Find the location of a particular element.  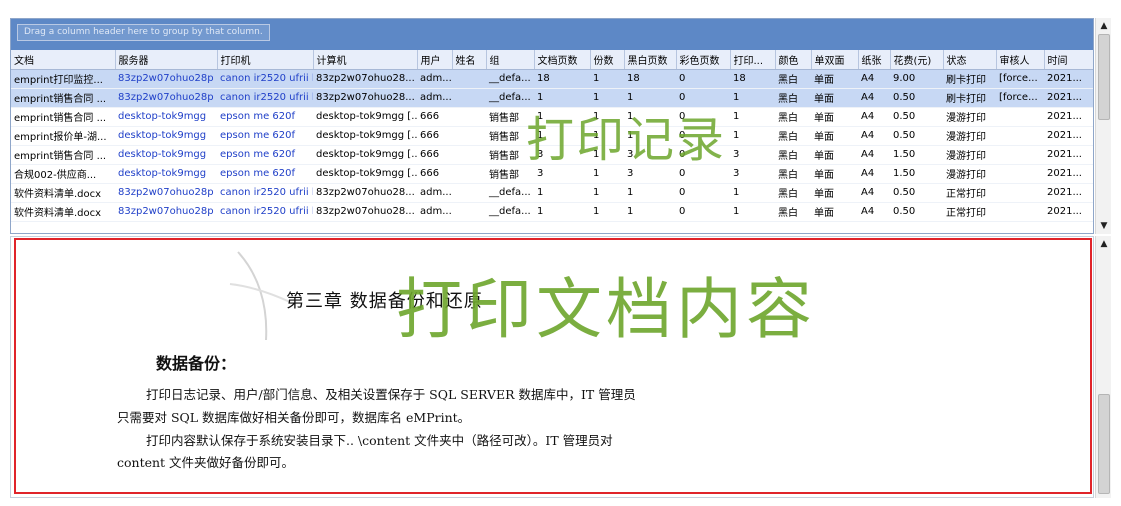

column-header: 组 is located at coordinates (510, 60).